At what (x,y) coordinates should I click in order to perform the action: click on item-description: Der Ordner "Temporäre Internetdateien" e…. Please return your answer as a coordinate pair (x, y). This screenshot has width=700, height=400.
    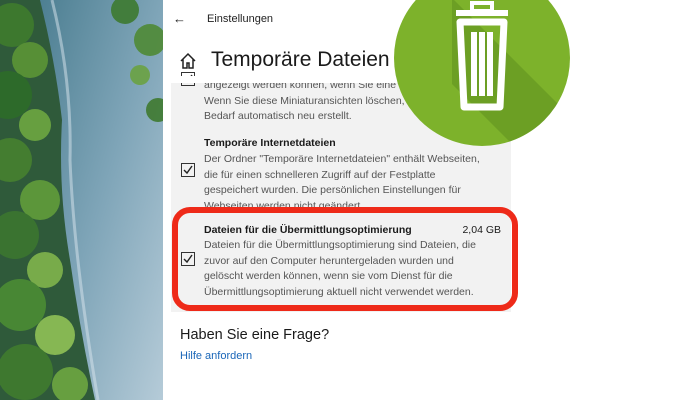
    Looking at the image, I should click on (342, 182).